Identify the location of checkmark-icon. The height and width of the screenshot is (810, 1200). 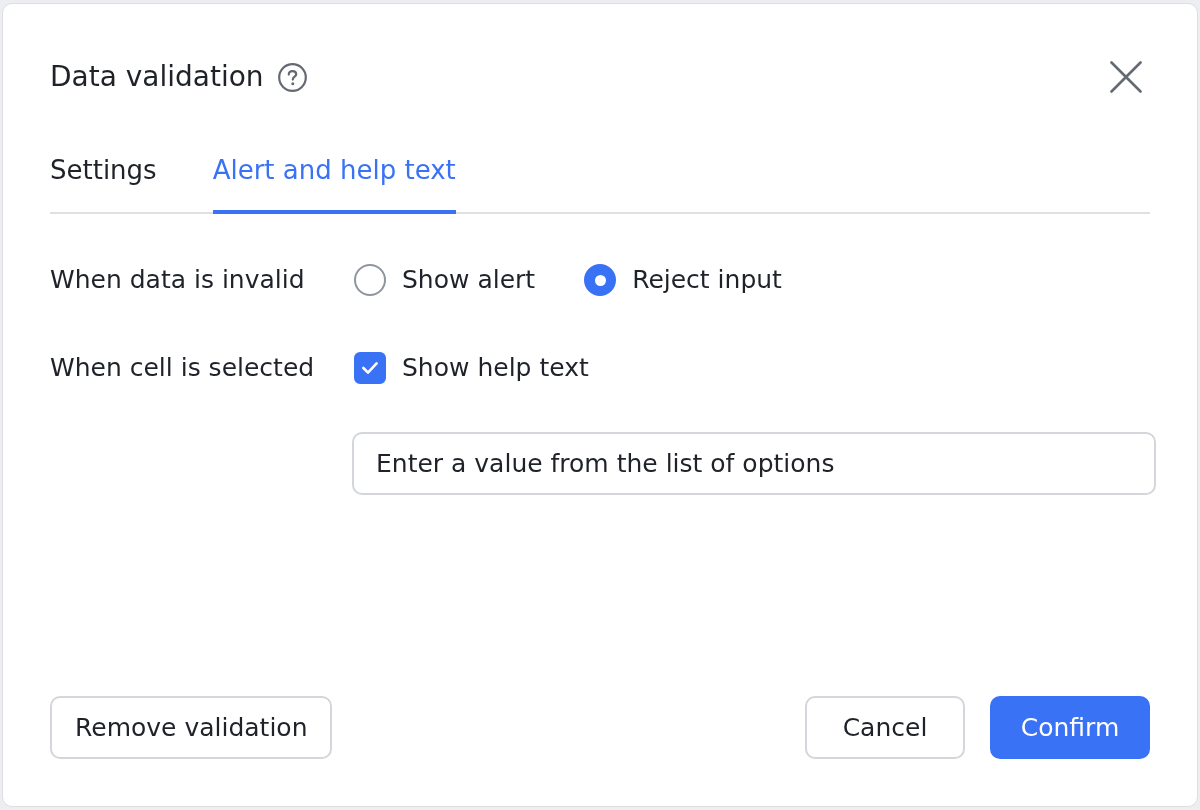
(370, 368).